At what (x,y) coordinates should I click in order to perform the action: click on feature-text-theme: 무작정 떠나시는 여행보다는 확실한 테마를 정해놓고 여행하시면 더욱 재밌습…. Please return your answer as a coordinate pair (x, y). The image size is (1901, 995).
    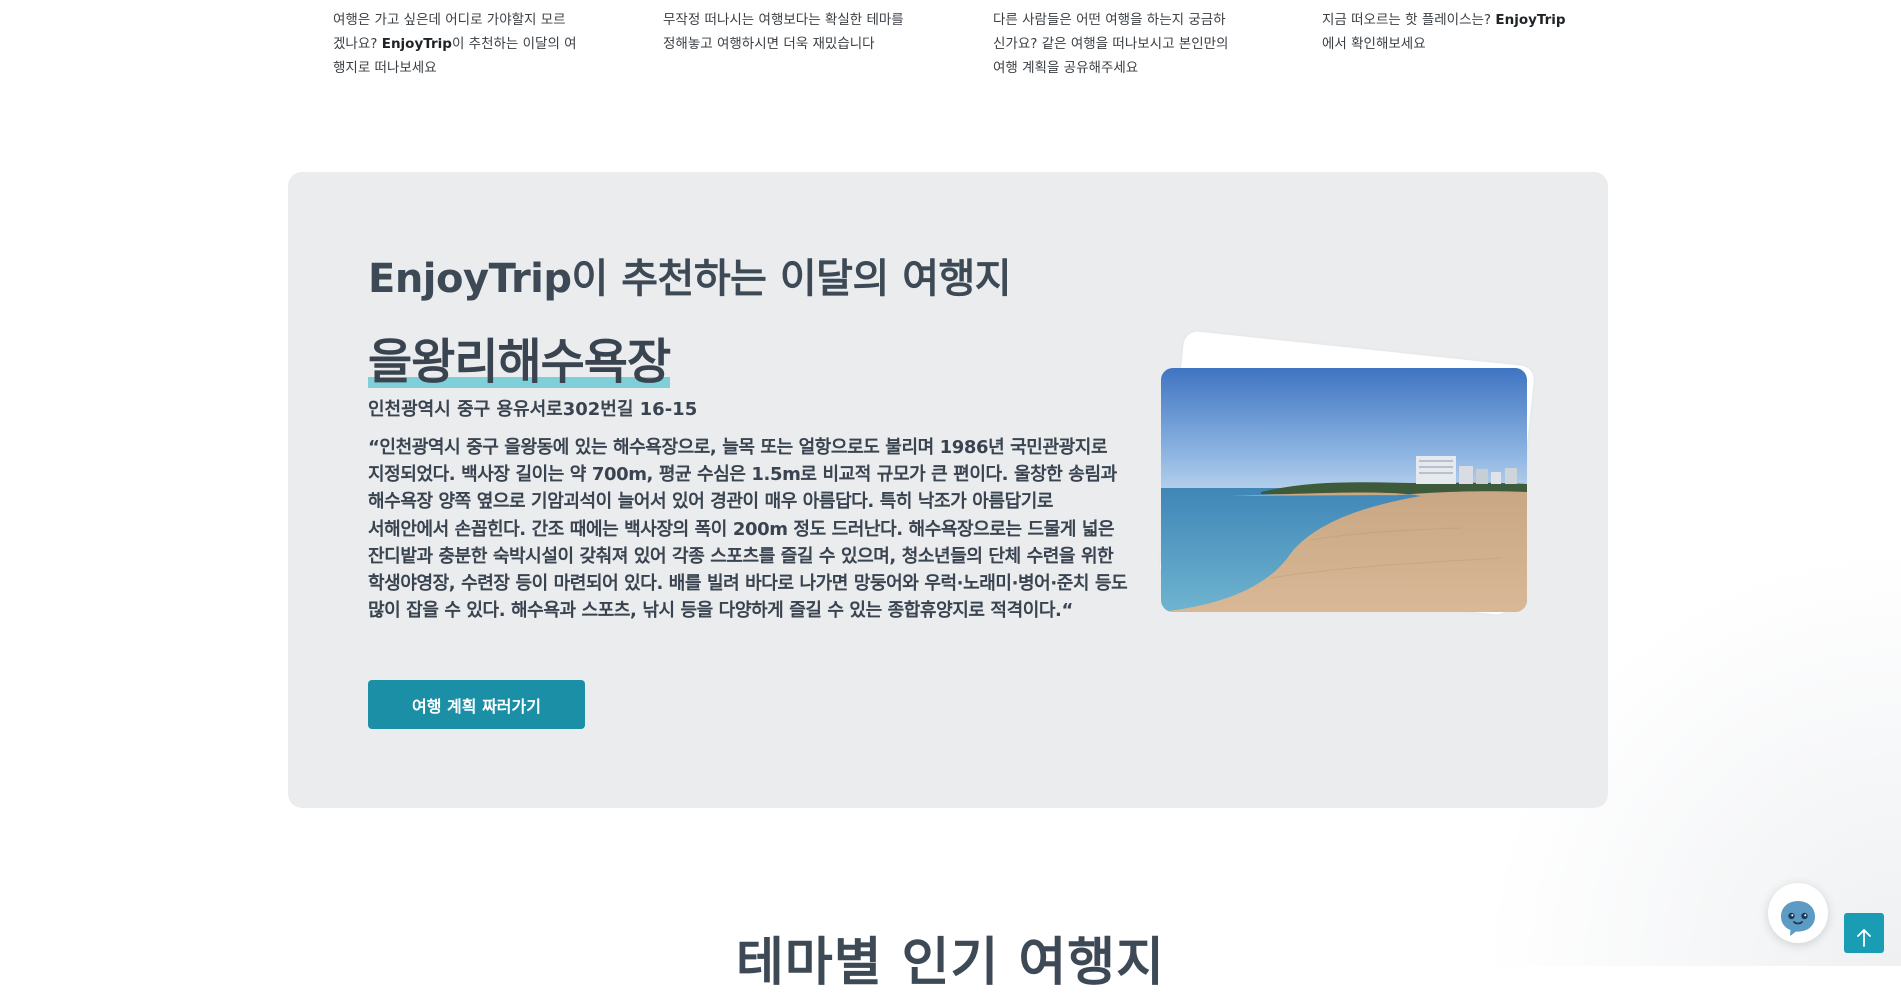
    Looking at the image, I should click on (785, 32).